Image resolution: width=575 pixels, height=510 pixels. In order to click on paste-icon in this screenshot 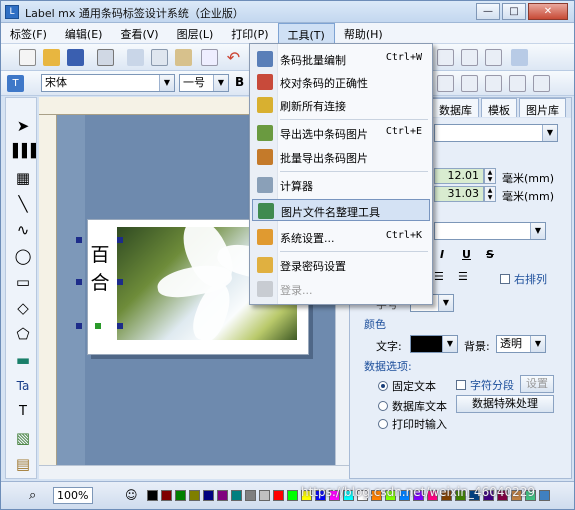, I will do `click(183, 57)`.